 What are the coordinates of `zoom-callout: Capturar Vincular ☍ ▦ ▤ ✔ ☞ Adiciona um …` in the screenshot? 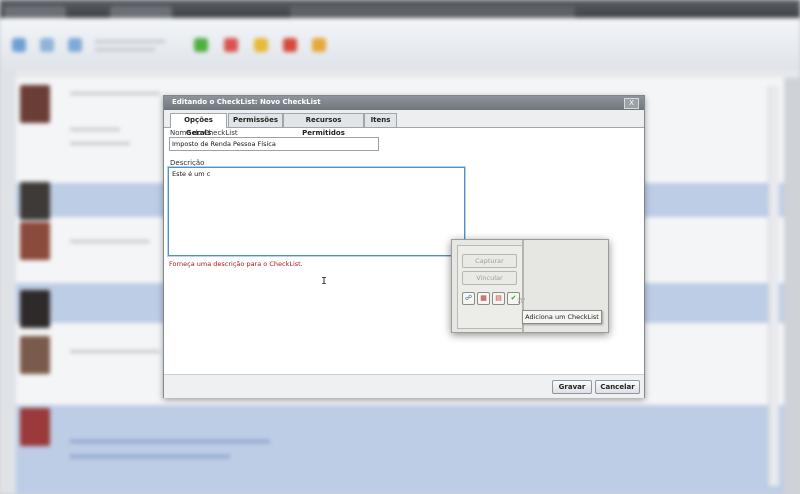 It's located at (530, 286).